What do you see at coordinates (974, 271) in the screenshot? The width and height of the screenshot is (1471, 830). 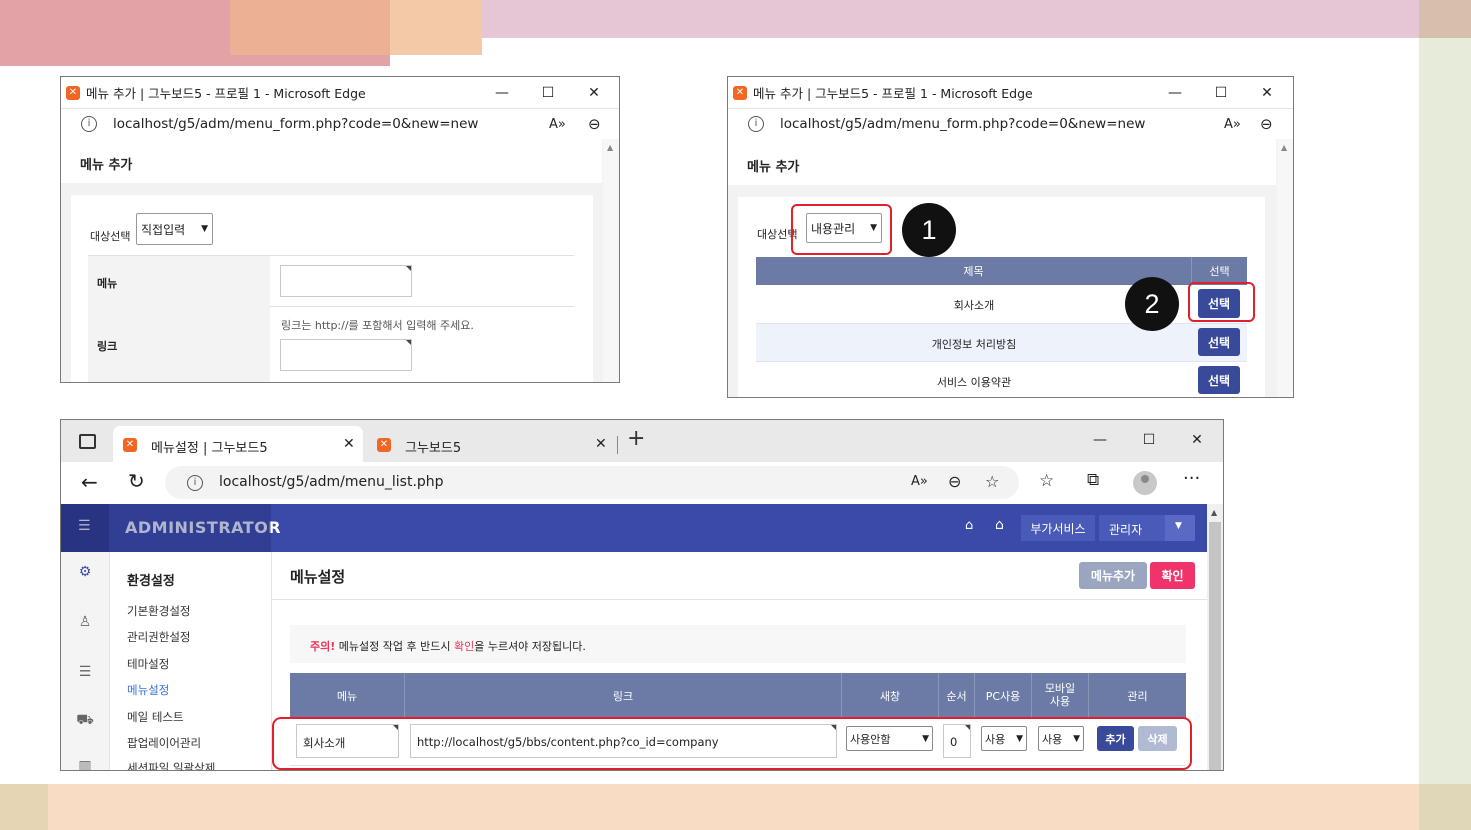 I see `col-header-title: 제목` at bounding box center [974, 271].